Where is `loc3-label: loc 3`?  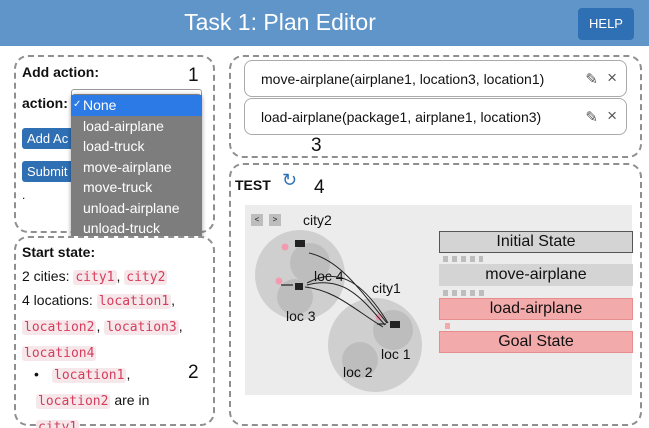
loc3-label: loc 3 is located at coordinates (301, 316).